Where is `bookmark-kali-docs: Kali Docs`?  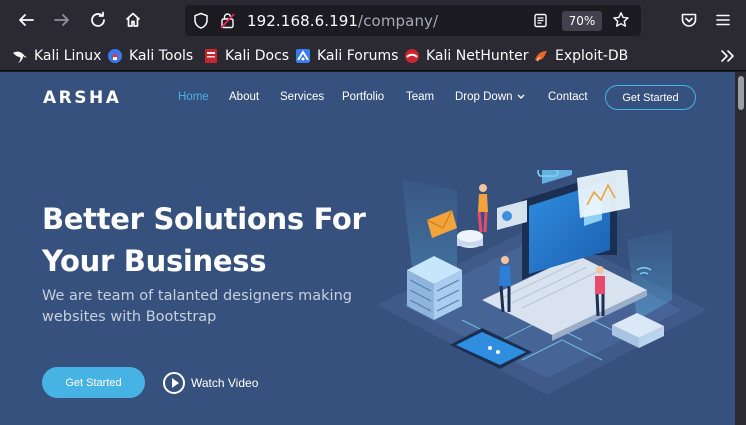 bookmark-kali-docs: Kali Docs is located at coordinates (246, 56).